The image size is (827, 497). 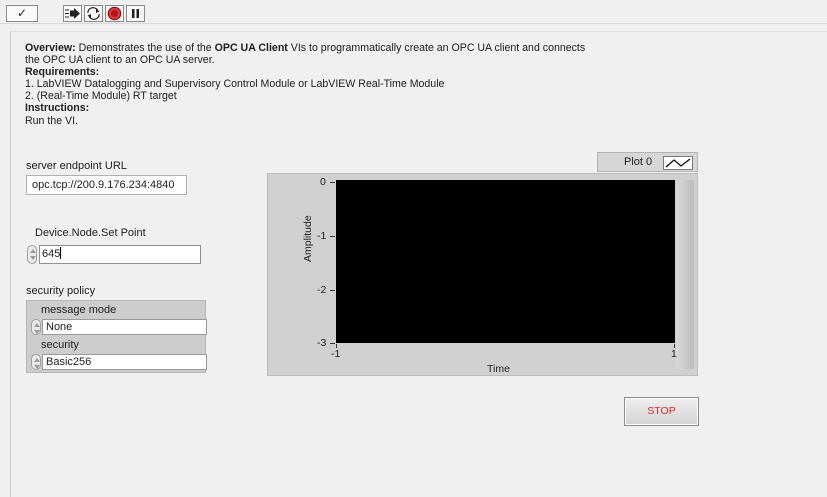 I want to click on stop-button: STOP, so click(x=661, y=411).